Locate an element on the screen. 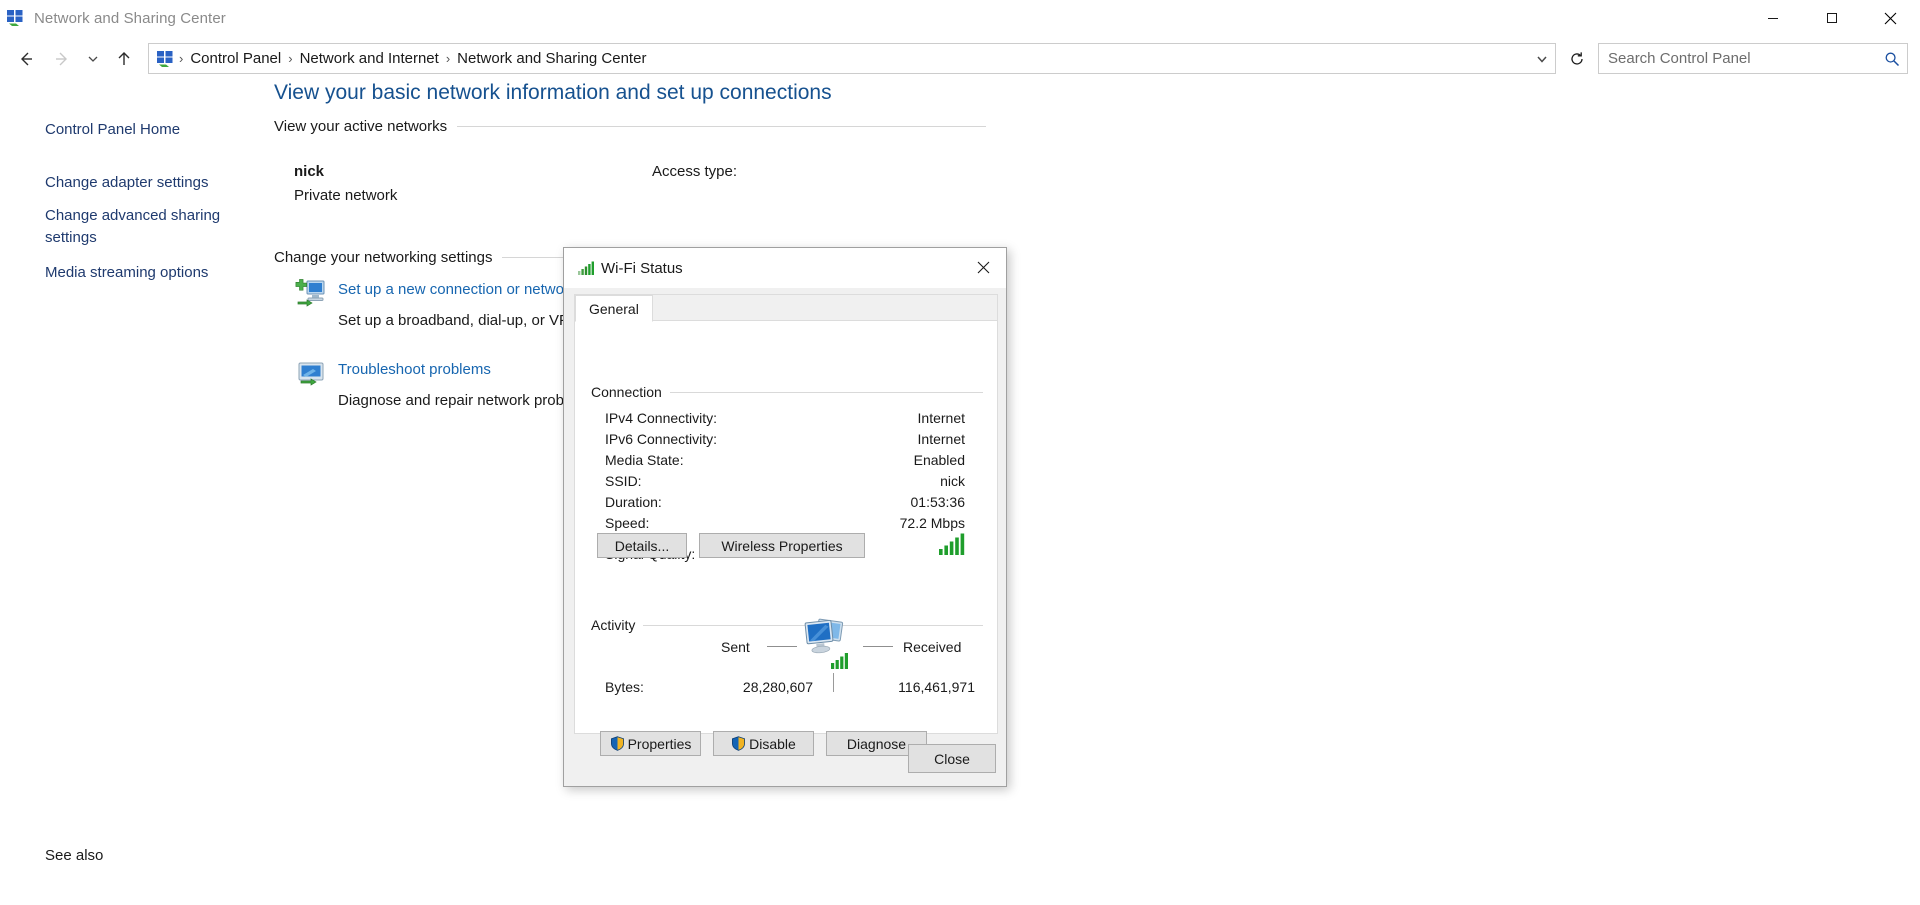 The width and height of the screenshot is (1920, 905). active-network-name: nick is located at coordinates (309, 171).